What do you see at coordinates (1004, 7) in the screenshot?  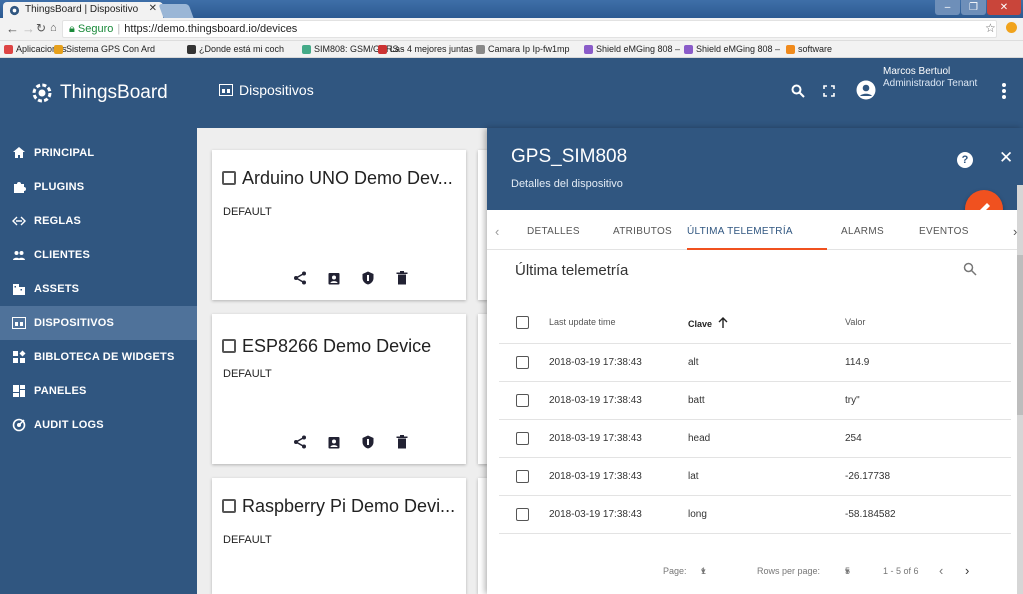 I see `window-close-button: ✕` at bounding box center [1004, 7].